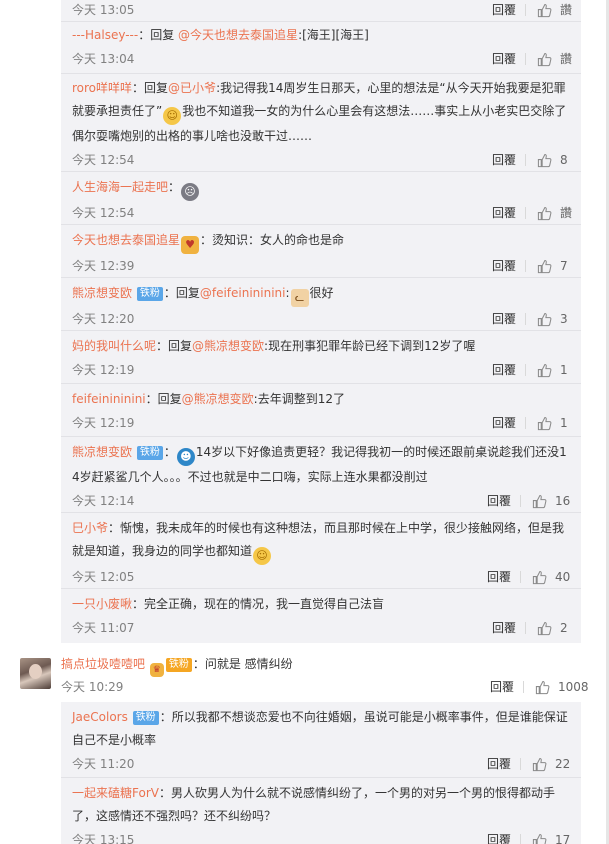 The width and height of the screenshot is (609, 844). Describe the element at coordinates (103, 628) in the screenshot. I see `comment-time: 今天 11:07` at that location.